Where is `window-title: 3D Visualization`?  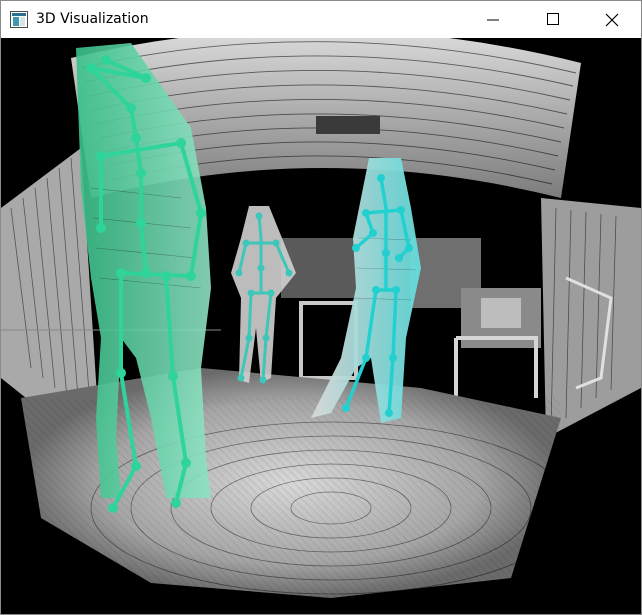
window-title: 3D Visualization is located at coordinates (92, 19).